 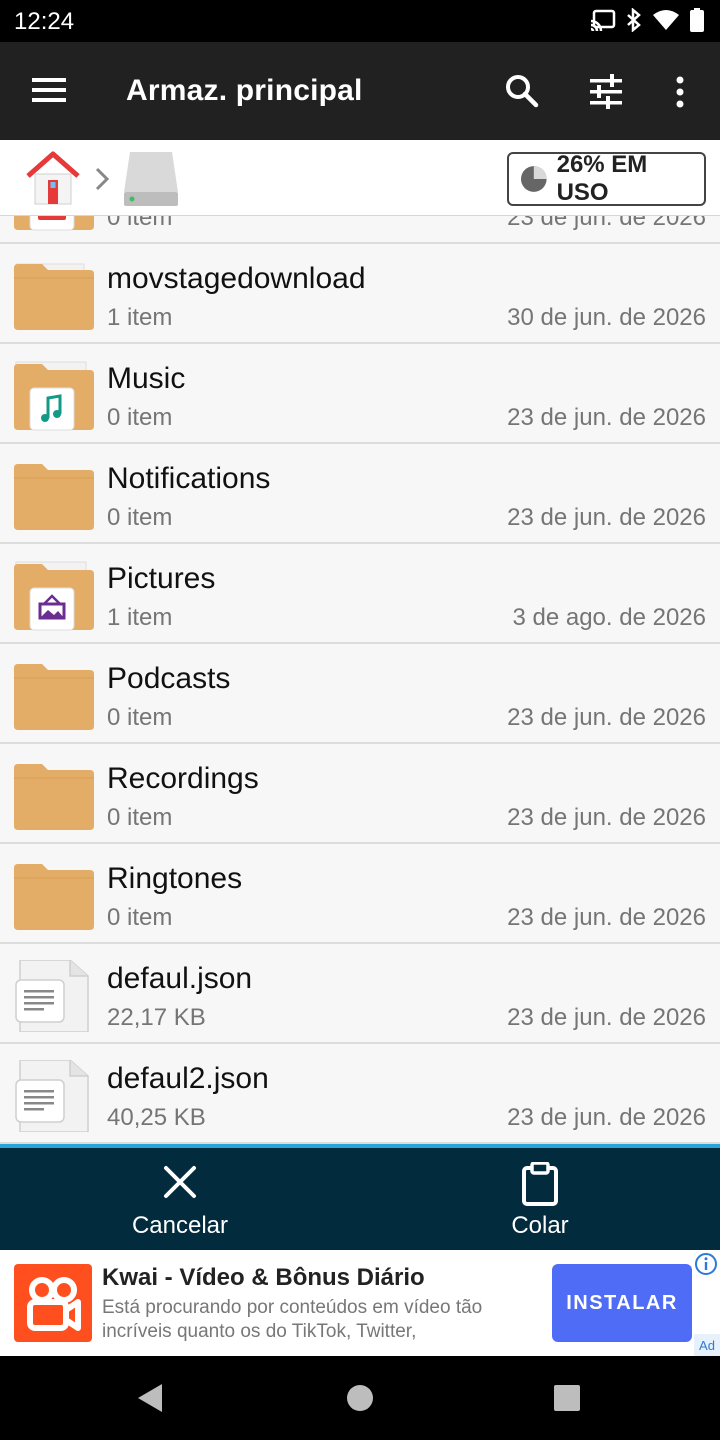 What do you see at coordinates (697, 20) in the screenshot?
I see `battery-icon` at bounding box center [697, 20].